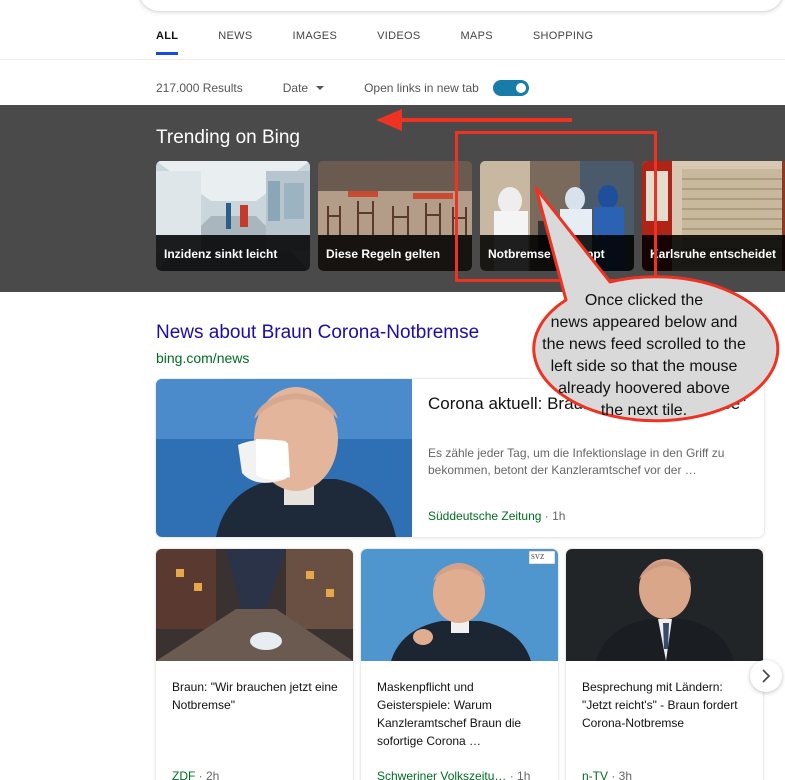 This screenshot has height=780, width=785. Describe the element at coordinates (474, 120) in the screenshot. I see `annotation-arrow-left-icon` at that location.